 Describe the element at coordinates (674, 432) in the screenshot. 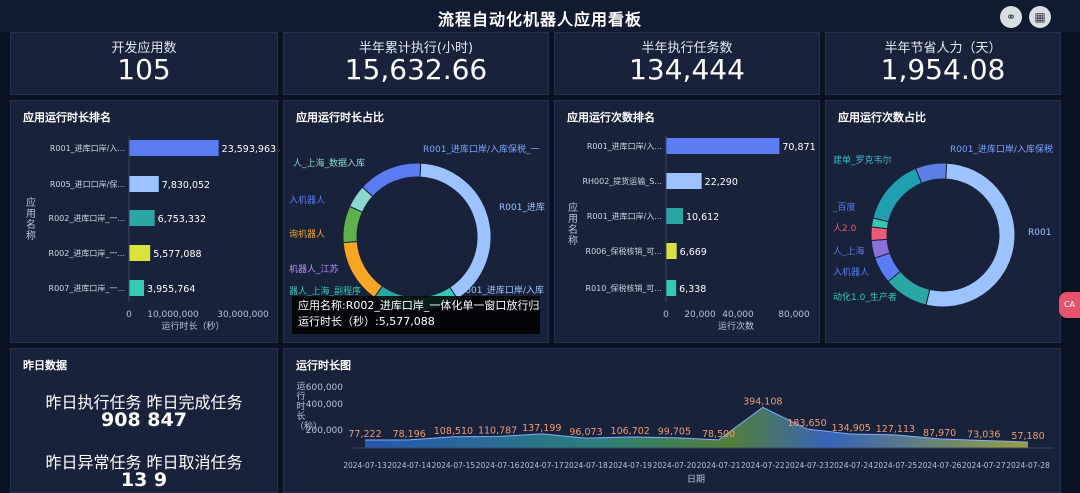

I see `data-label: 99,705` at that location.